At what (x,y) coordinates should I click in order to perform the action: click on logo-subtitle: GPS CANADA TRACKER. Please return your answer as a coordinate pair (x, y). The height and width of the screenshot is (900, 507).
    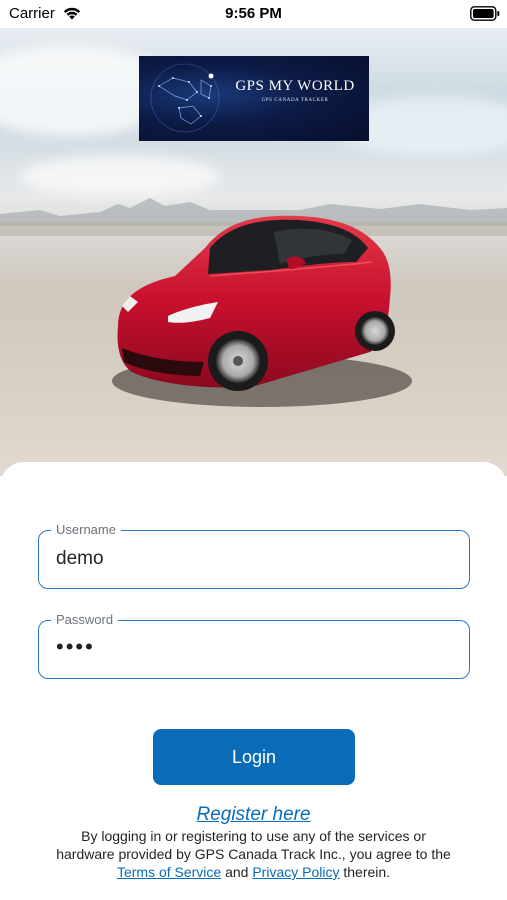
    Looking at the image, I should click on (295, 100).